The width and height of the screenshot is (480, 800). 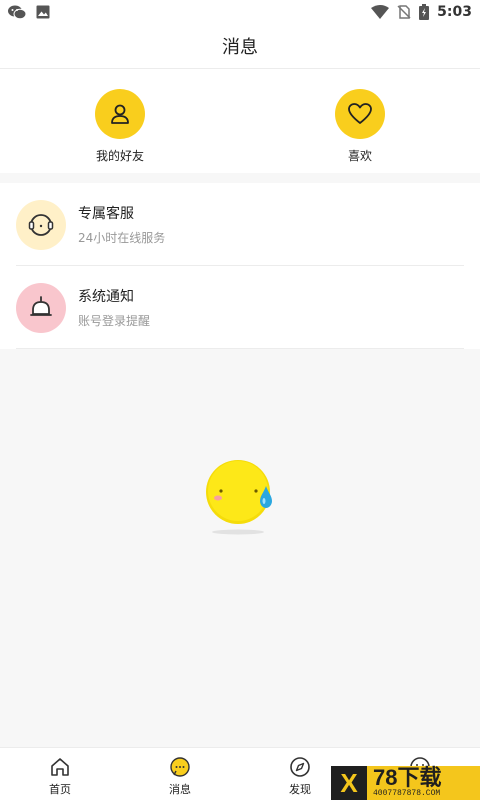 I want to click on customer-service-avatar, so click(x=41, y=224).